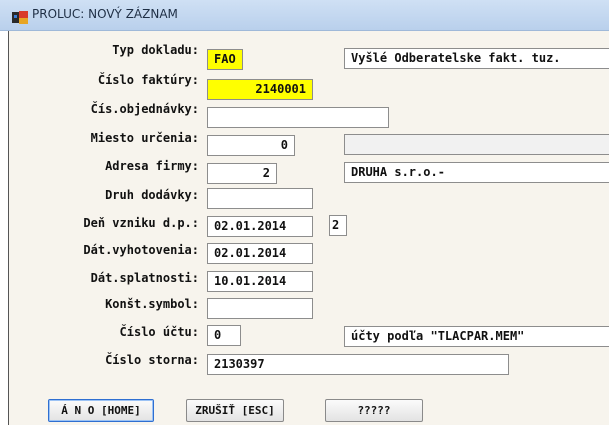 The height and width of the screenshot is (425, 609). Describe the element at coordinates (260, 226) in the screenshot. I see `den-vzniku-field: 02.01.2014` at that location.